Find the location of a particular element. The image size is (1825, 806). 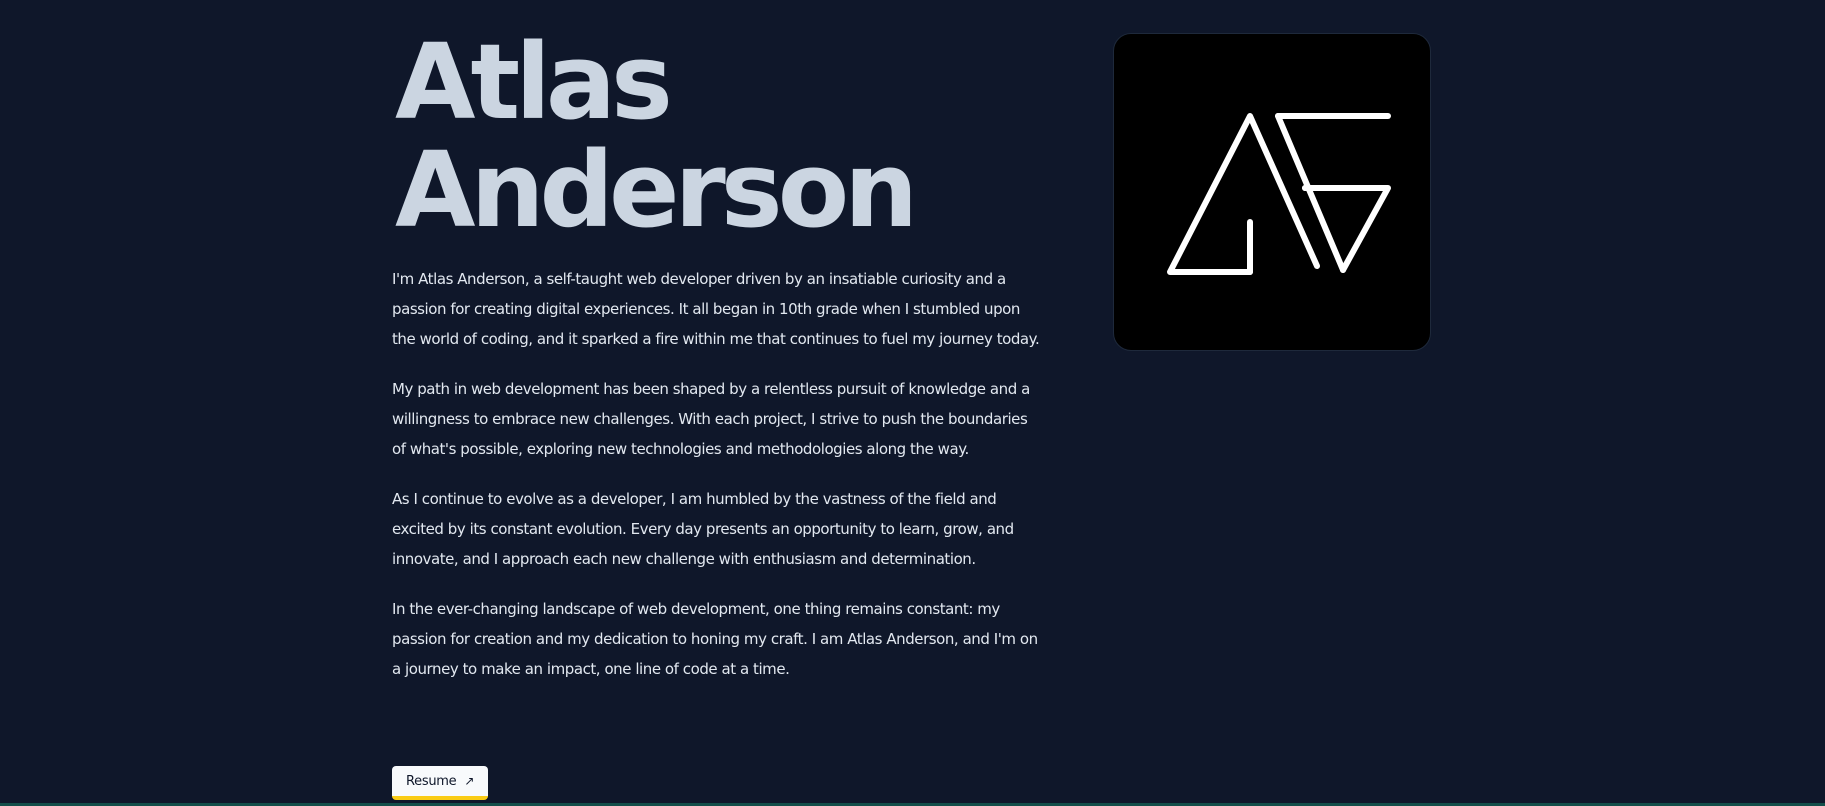

arrow-up-right-icon: ↗ is located at coordinates (469, 781).